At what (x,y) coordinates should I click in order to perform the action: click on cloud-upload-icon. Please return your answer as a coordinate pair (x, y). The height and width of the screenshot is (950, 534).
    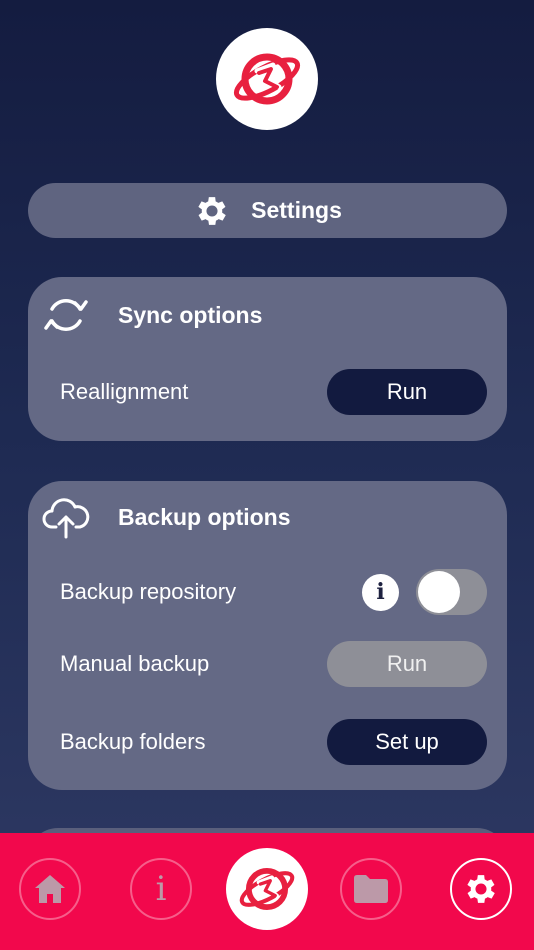
    Looking at the image, I should click on (66, 518).